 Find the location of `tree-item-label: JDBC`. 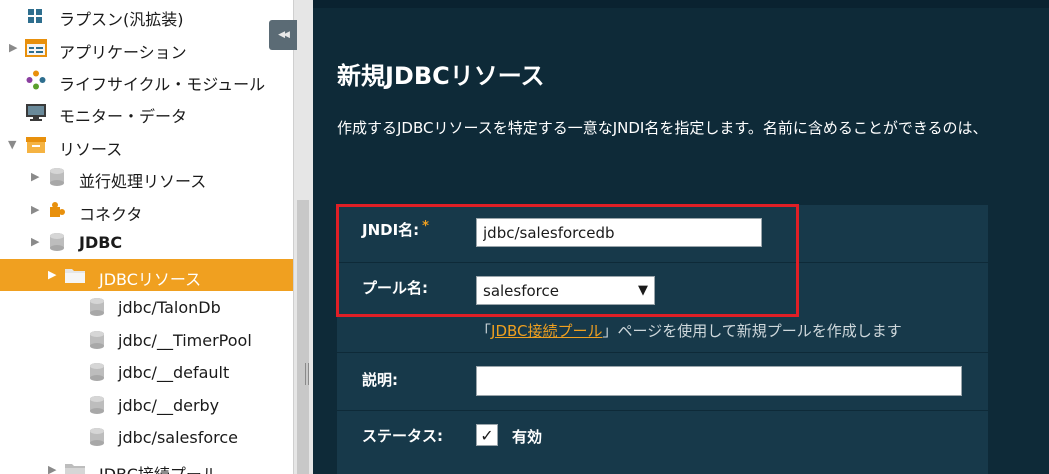

tree-item-label: JDBC is located at coordinates (101, 242).